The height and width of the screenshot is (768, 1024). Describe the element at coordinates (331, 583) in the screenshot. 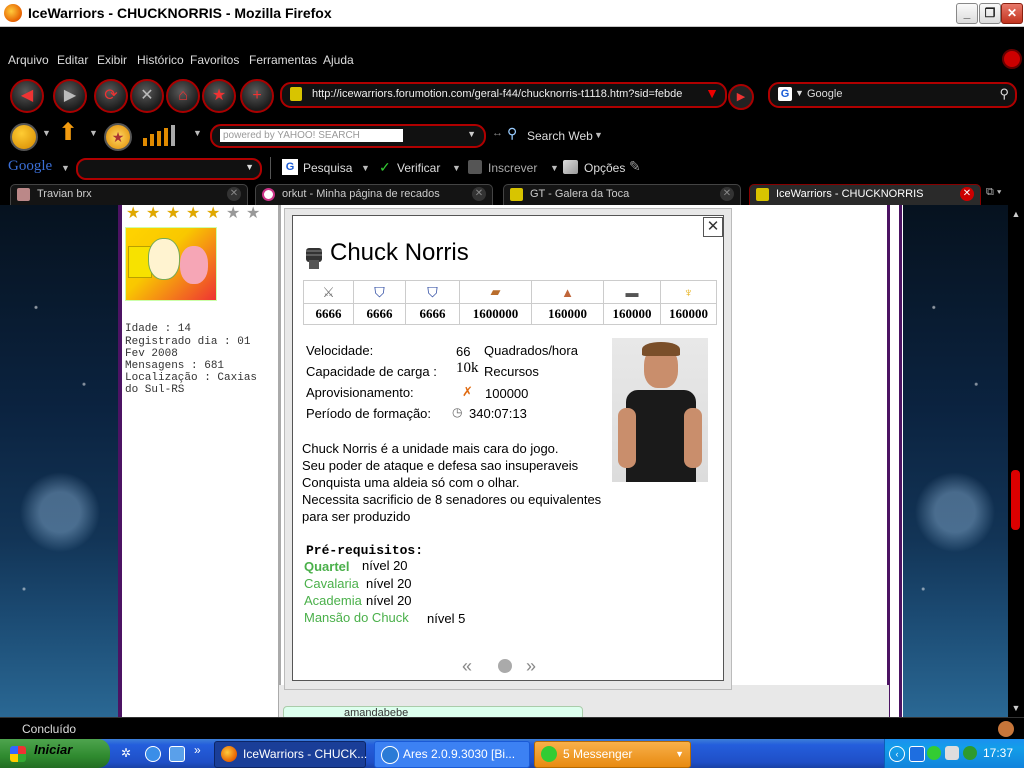

I see `prereq-cavalaria-link: Cavalaria` at that location.